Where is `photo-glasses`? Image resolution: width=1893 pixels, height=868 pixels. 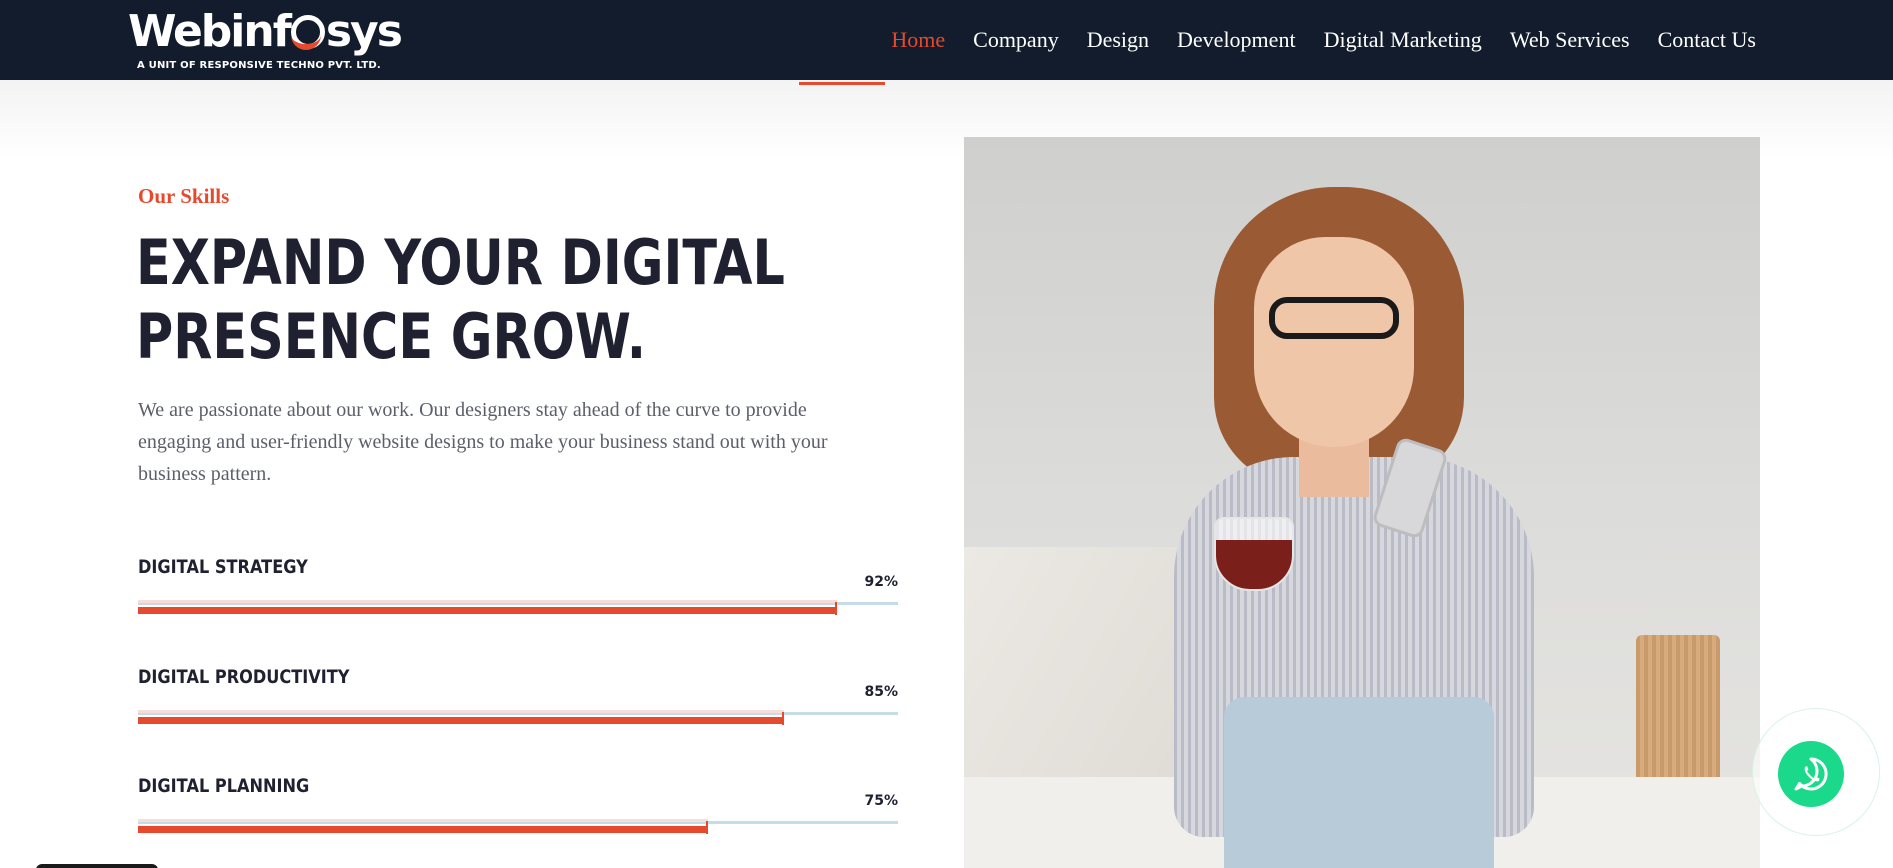 photo-glasses is located at coordinates (1334, 318).